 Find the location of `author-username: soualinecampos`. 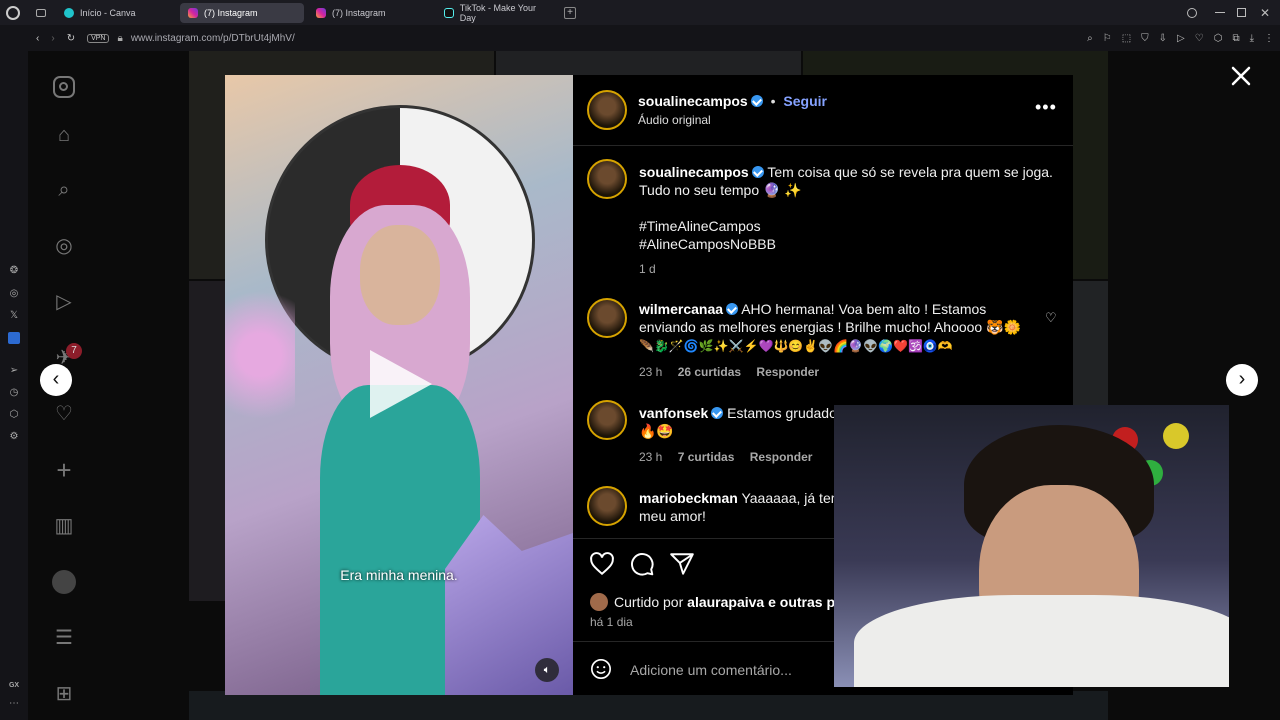

author-username: soualinecampos is located at coordinates (693, 101).